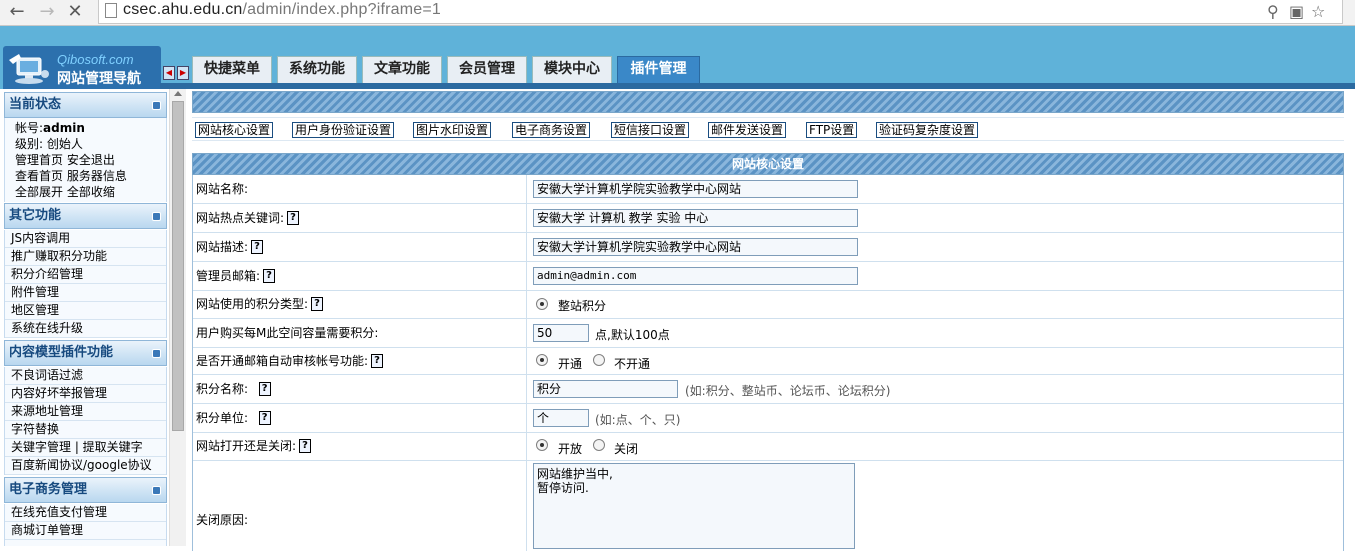 The height and width of the screenshot is (551, 1355). Describe the element at coordinates (695, 247) in the screenshot. I see `description-input: 安徽大学计算机学院实验教学中心网站` at that location.